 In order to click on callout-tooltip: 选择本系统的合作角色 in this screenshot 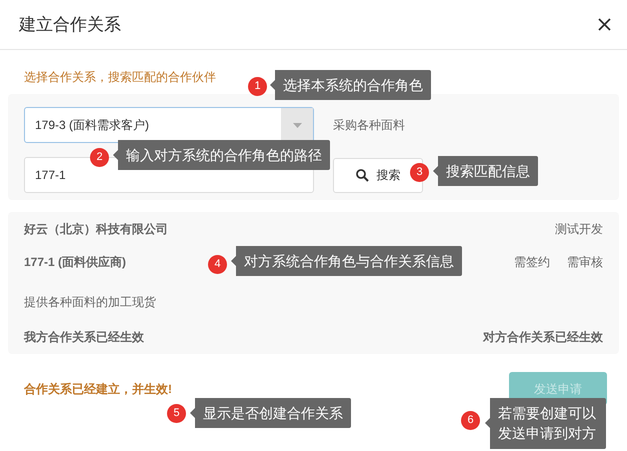, I will do `click(350, 85)`.